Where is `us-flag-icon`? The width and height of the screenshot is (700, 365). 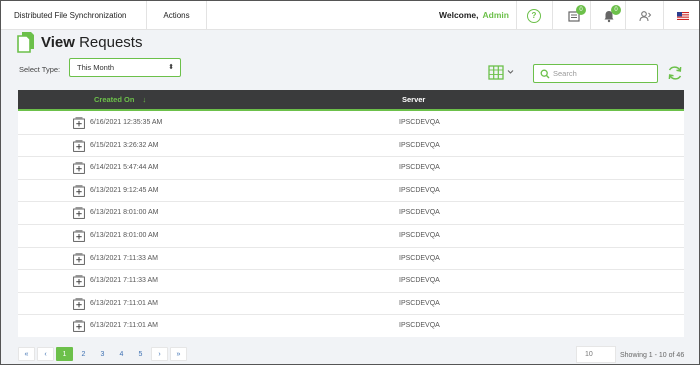 us-flag-icon is located at coordinates (683, 16).